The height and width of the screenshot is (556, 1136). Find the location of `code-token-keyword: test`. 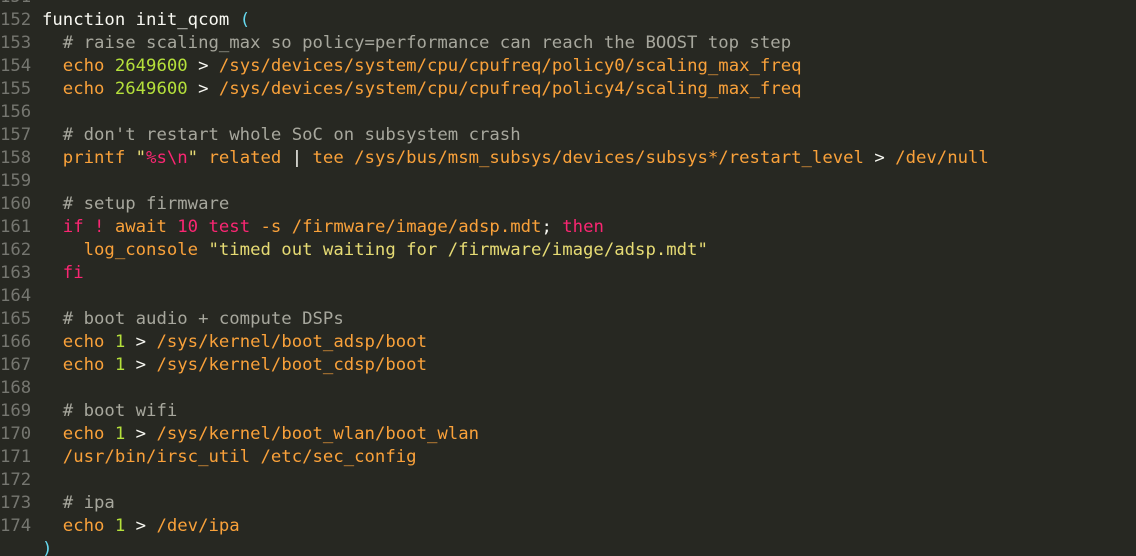

code-token-keyword: test is located at coordinates (229, 227).